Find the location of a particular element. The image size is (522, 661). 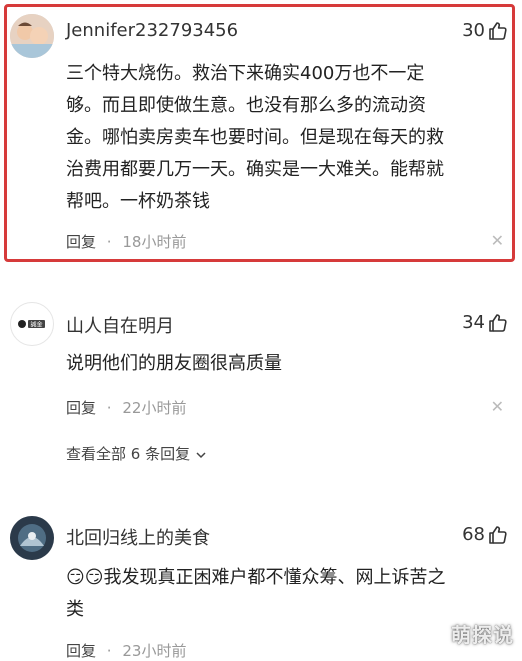

comment-text: 说明他们的朋友圈很高质量 is located at coordinates (286, 364).